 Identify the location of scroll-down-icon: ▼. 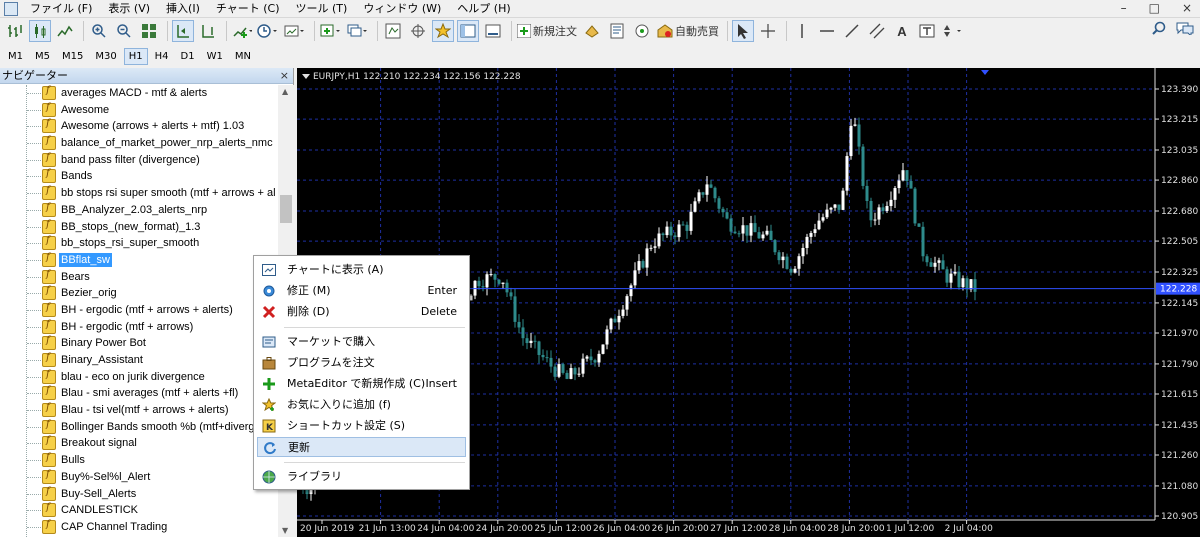
(285, 530).